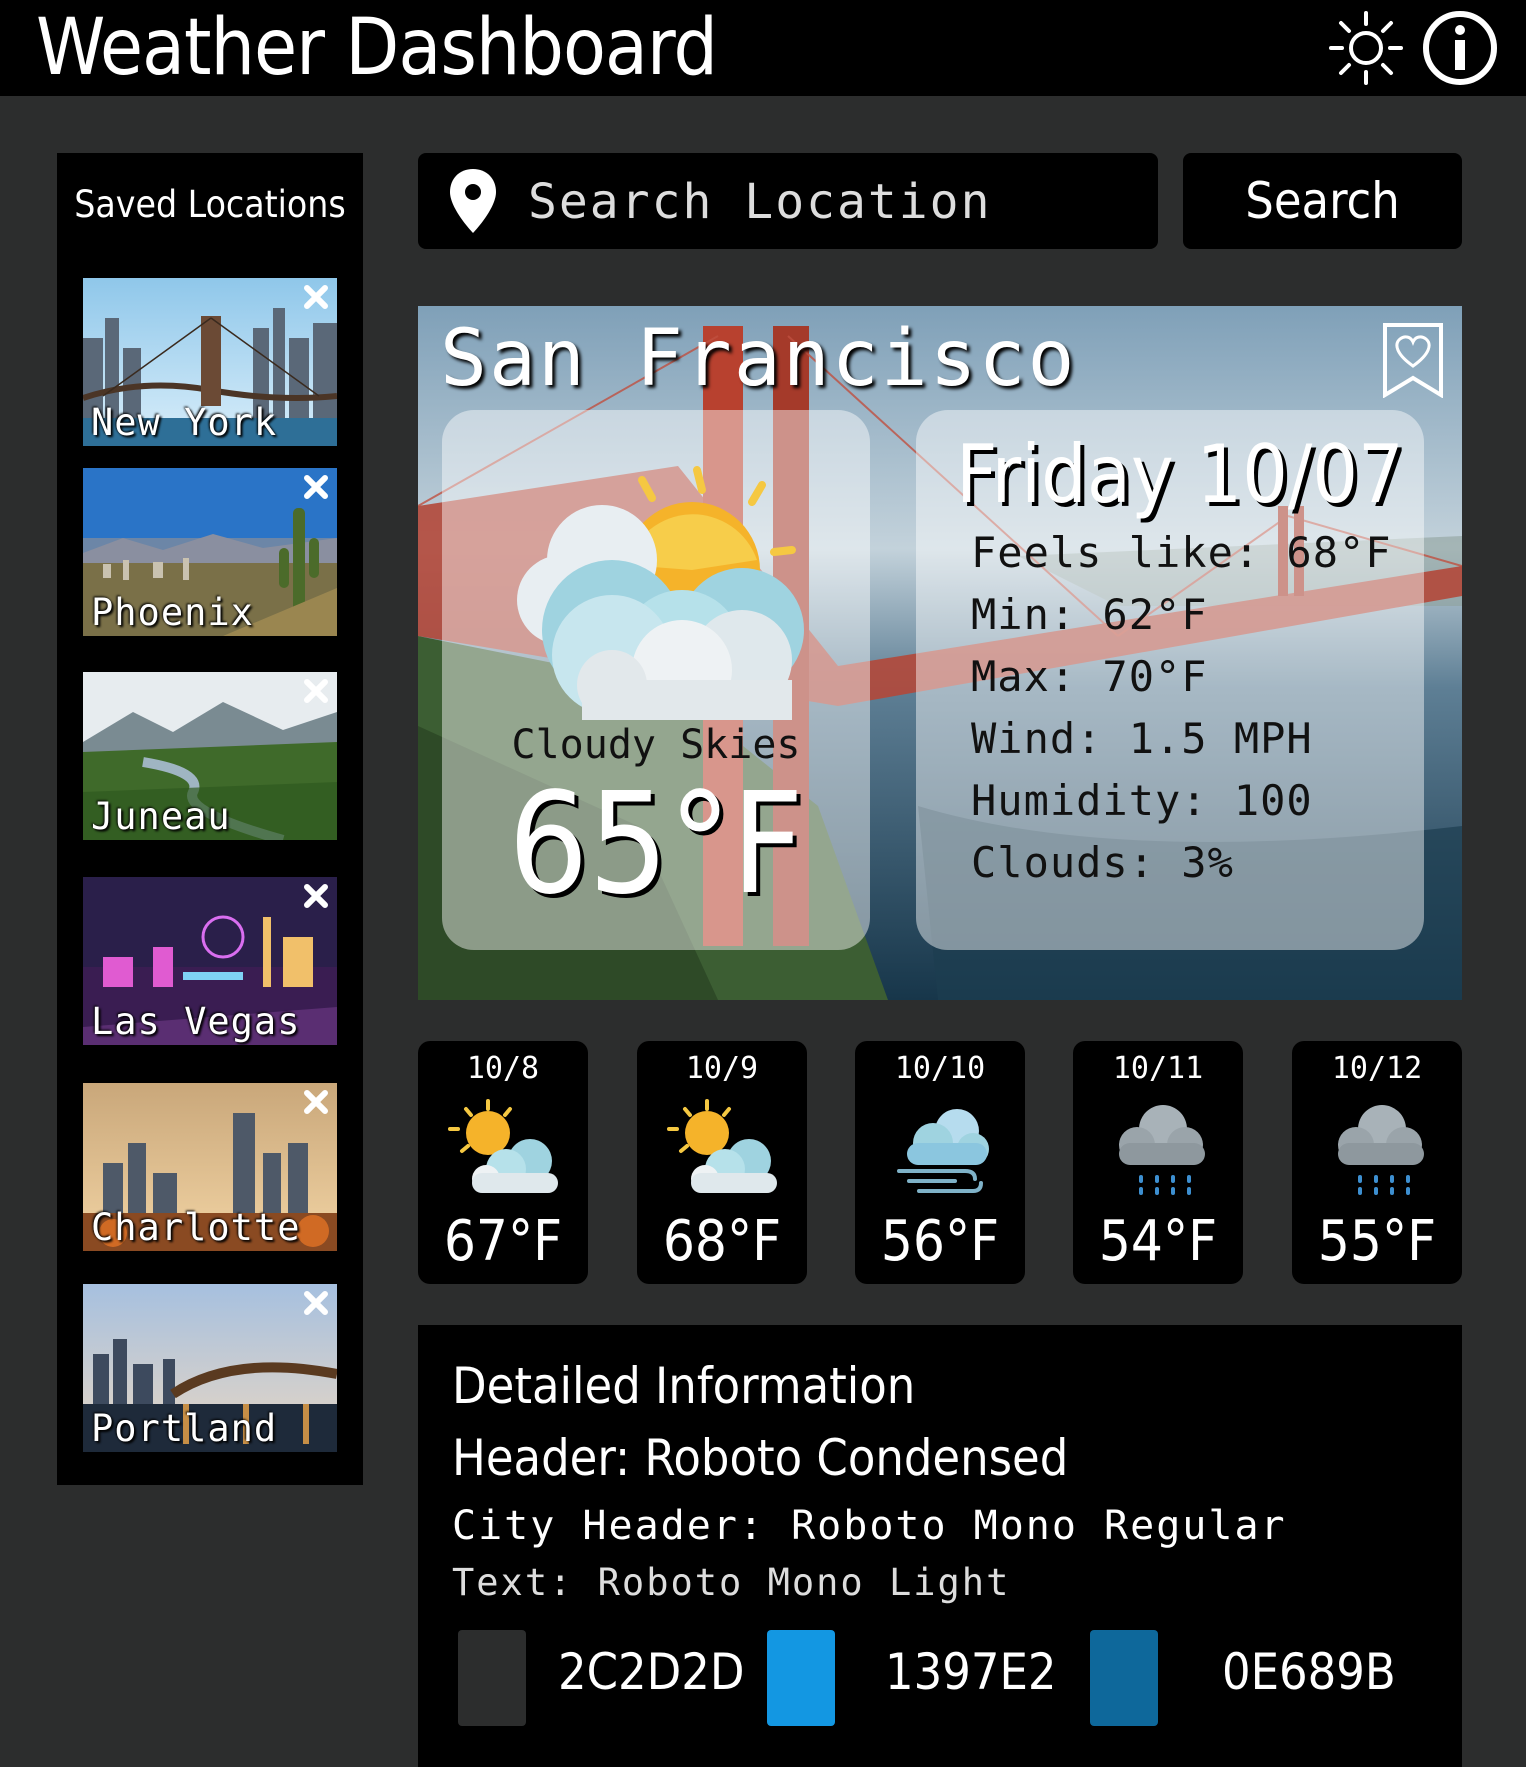 Image resolution: width=1526 pixels, height=1767 pixels. Describe the element at coordinates (660, 593) in the screenshot. I see `cloudy-sun-icon` at that location.